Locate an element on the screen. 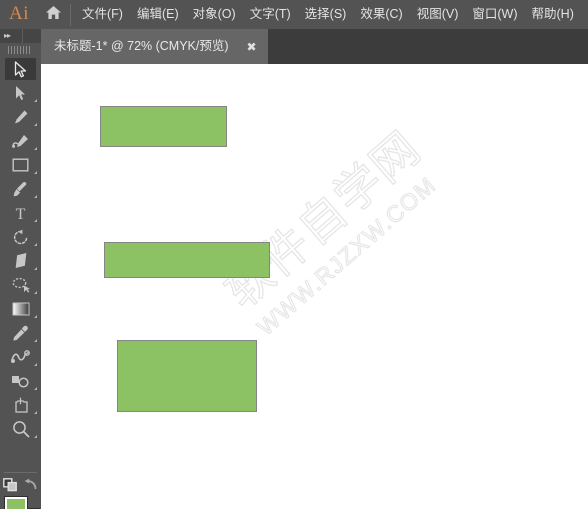 Image resolution: width=588 pixels, height=509 pixels. tools-divider is located at coordinates (20, 472).